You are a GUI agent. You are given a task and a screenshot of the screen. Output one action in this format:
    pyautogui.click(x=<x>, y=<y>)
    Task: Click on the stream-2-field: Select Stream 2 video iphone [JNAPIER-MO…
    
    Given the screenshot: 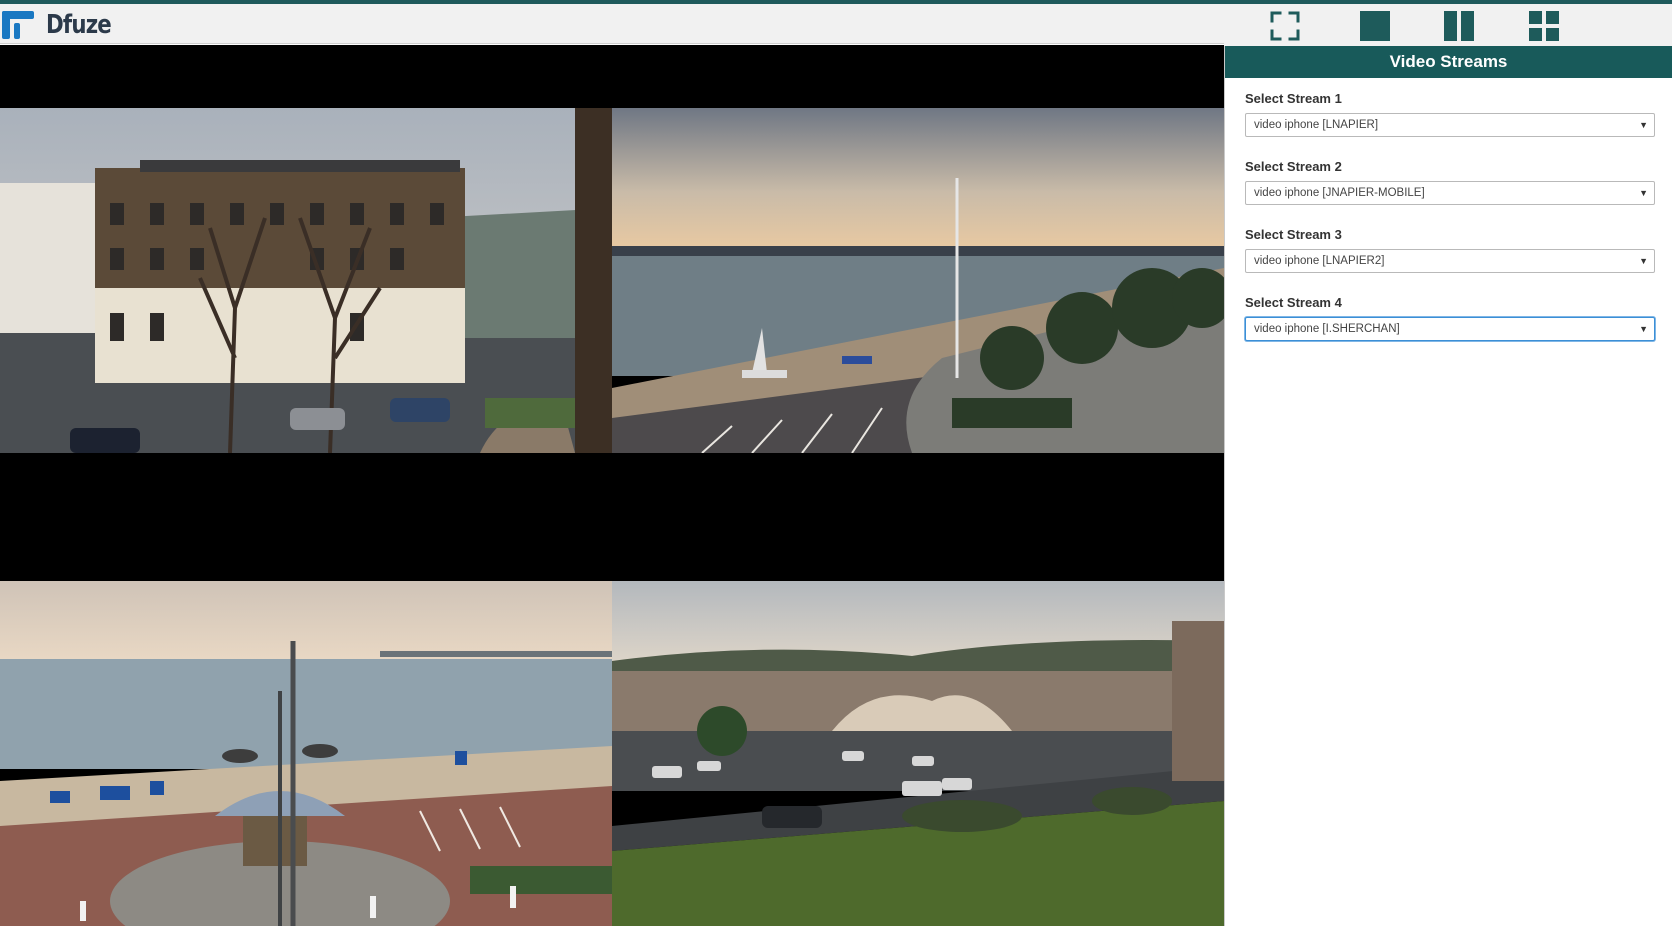 What is the action you would take?
    pyautogui.click(x=1450, y=181)
    